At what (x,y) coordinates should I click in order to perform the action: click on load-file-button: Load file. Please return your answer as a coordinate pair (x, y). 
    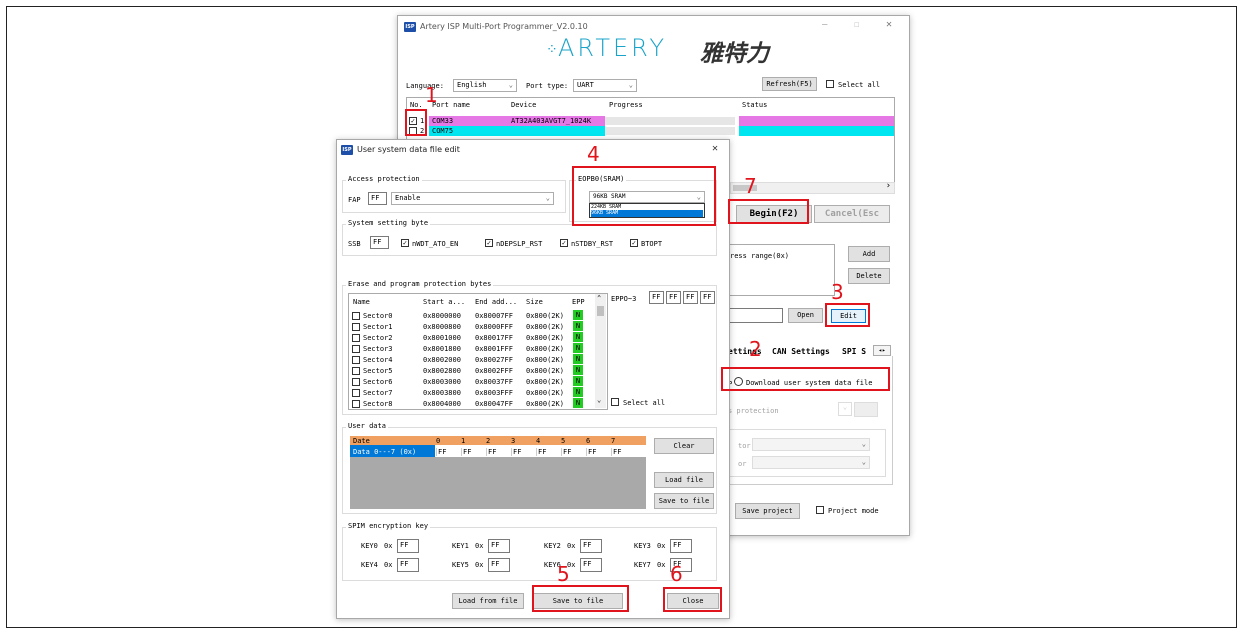
    Looking at the image, I should click on (684, 480).